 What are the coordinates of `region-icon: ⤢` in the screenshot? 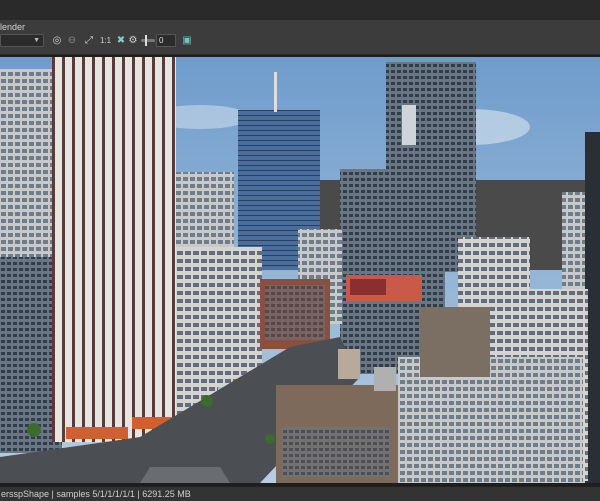 It's located at (89, 40).